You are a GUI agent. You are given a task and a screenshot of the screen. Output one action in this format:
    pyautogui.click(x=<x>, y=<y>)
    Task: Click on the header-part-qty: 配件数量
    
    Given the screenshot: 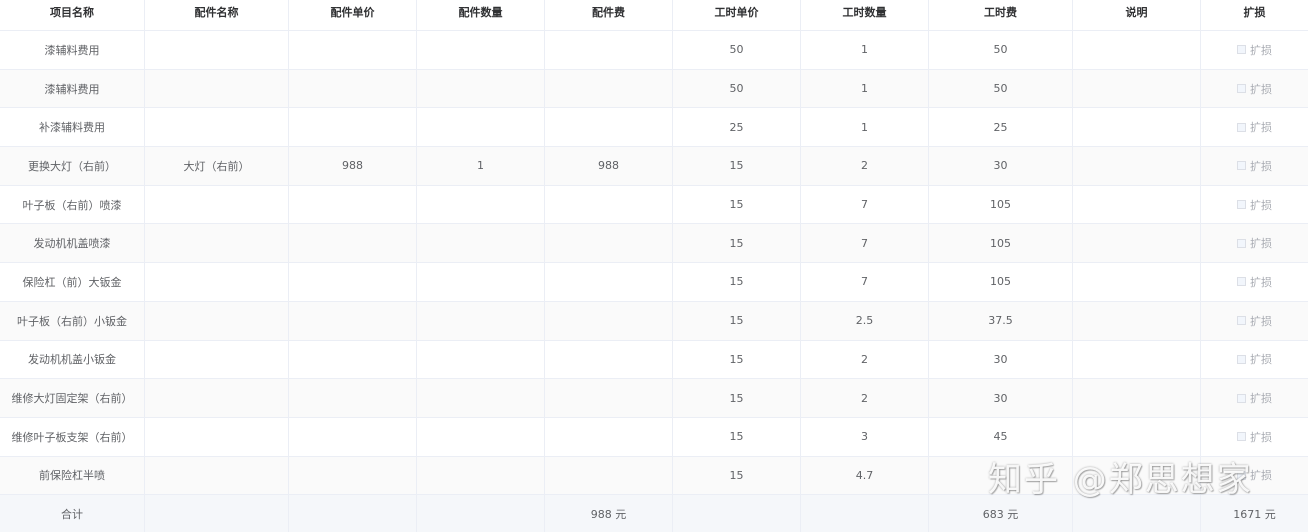 What is the action you would take?
    pyautogui.click(x=481, y=15)
    